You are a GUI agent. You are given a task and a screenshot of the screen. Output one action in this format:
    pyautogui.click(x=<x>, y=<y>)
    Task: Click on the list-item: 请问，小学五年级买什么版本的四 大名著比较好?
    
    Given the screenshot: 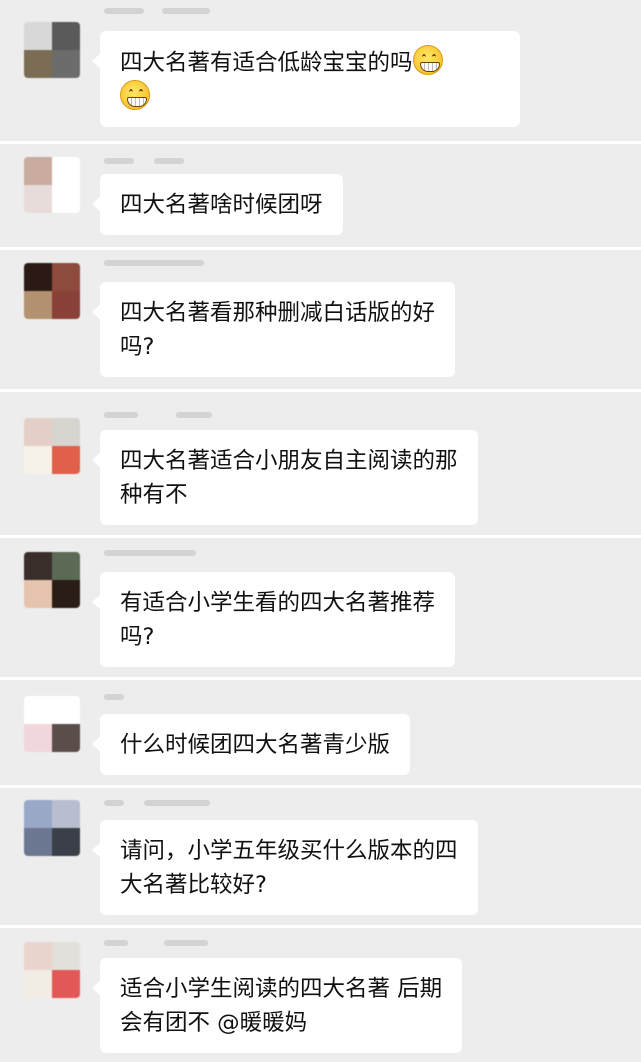 What is the action you would take?
    pyautogui.click(x=320, y=856)
    